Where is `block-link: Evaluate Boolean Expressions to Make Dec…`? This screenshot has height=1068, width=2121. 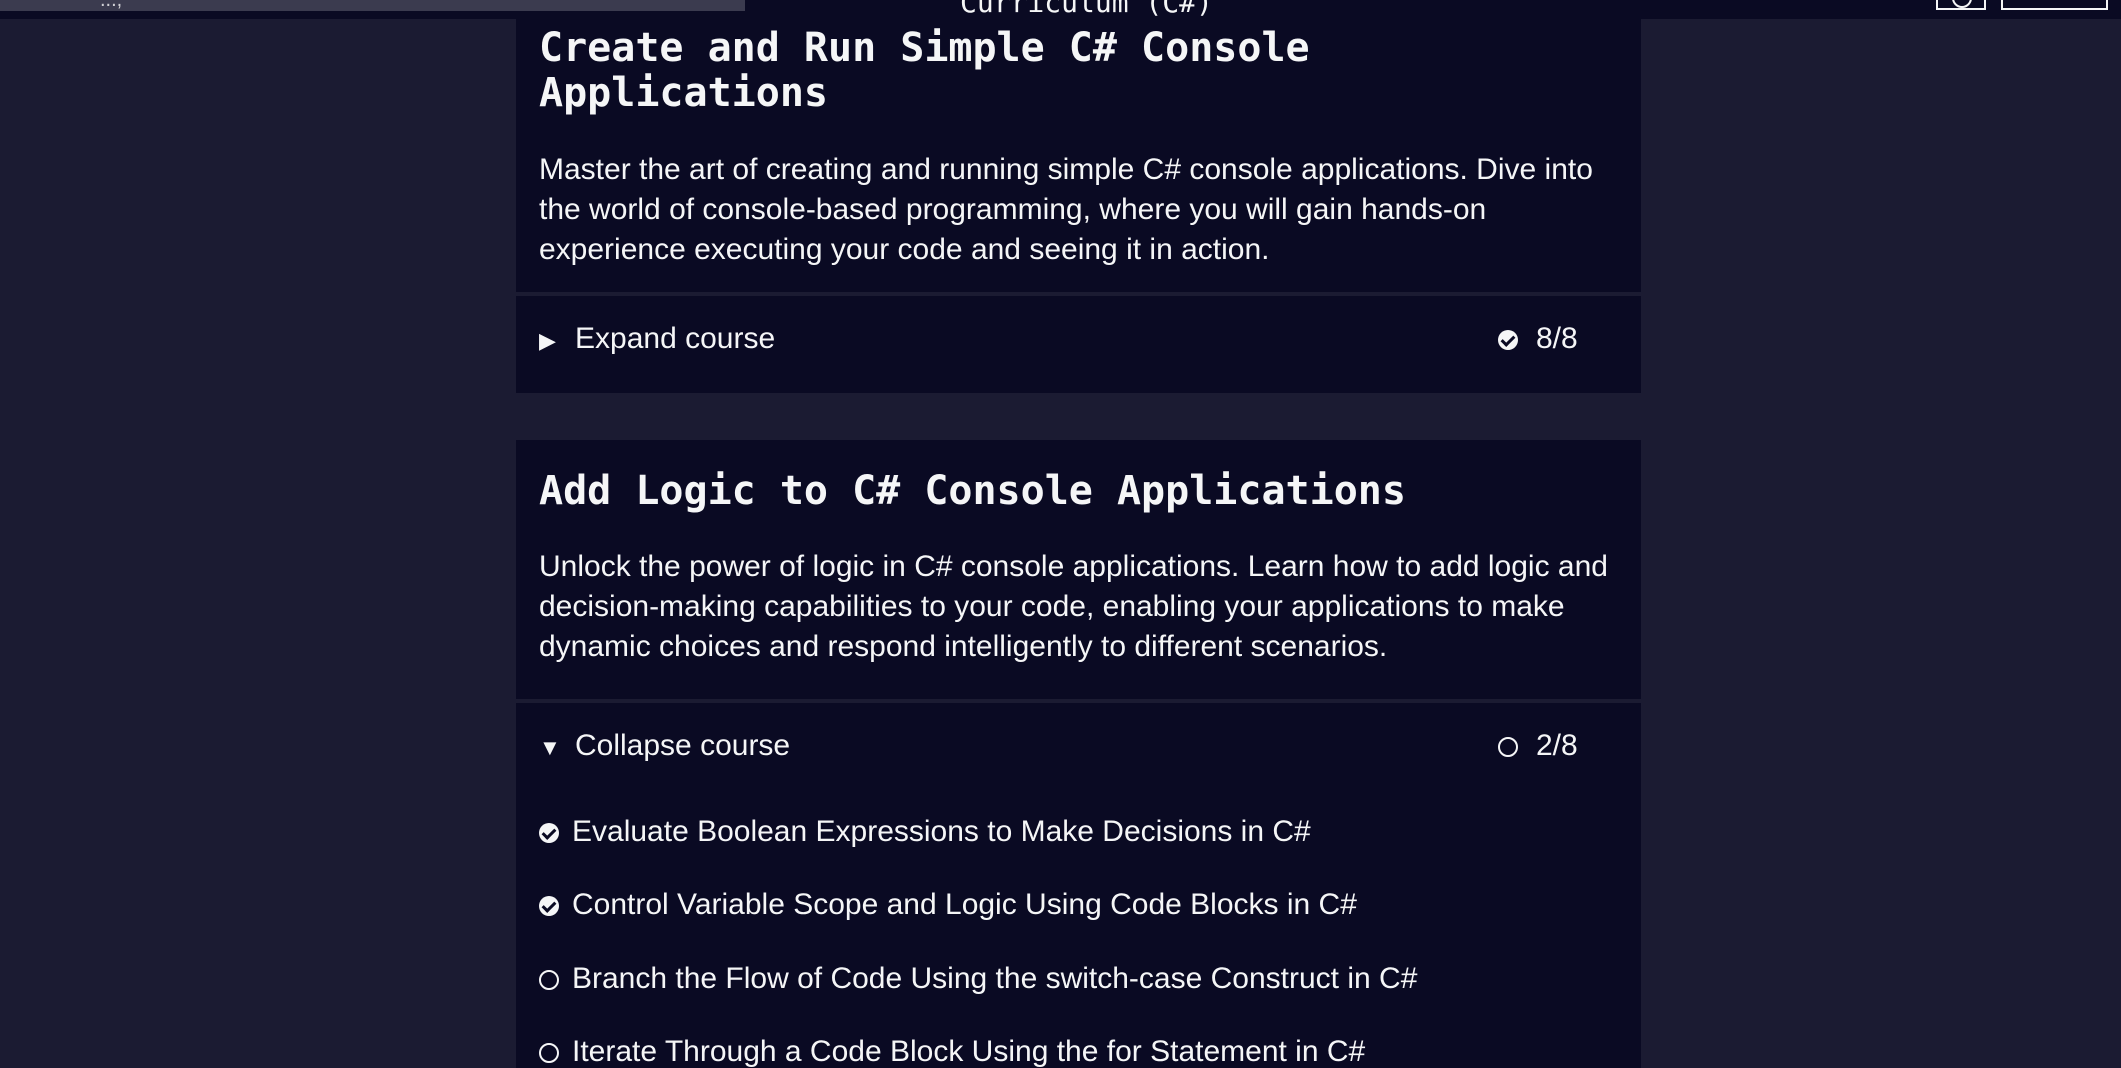
block-link: Evaluate Boolean Expressions to Make Dec… is located at coordinates (925, 832).